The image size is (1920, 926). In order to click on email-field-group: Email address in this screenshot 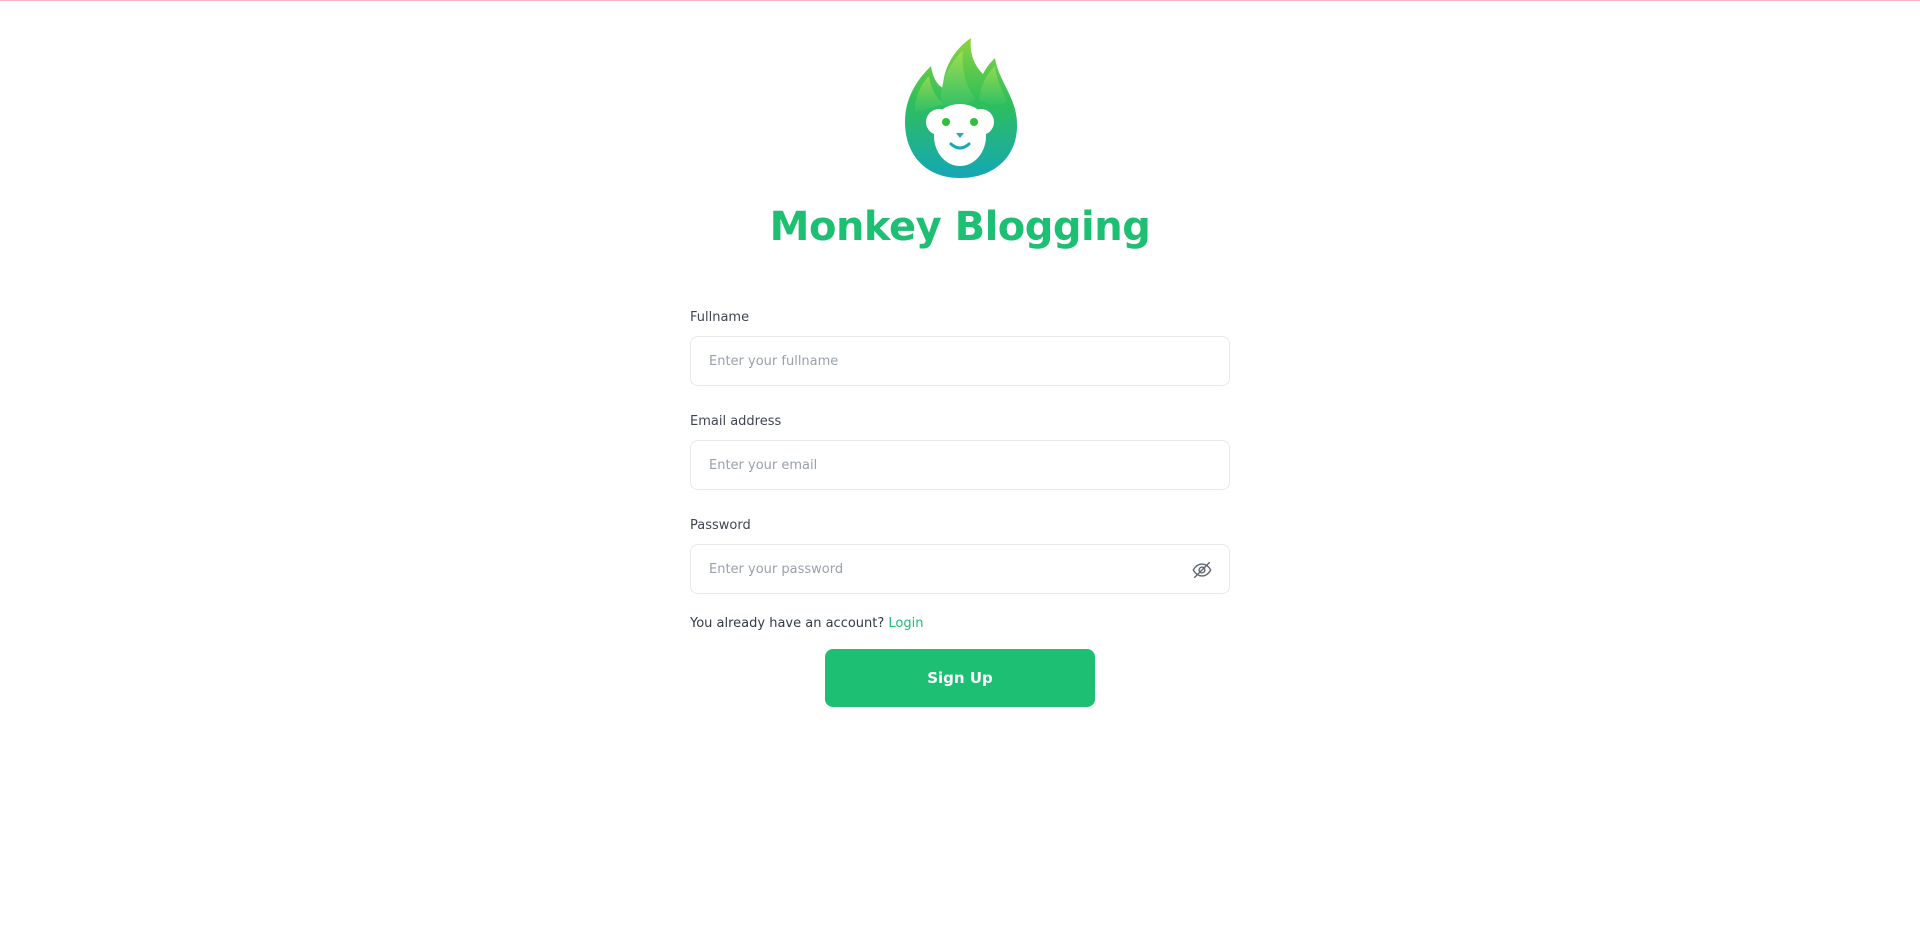, I will do `click(960, 452)`.